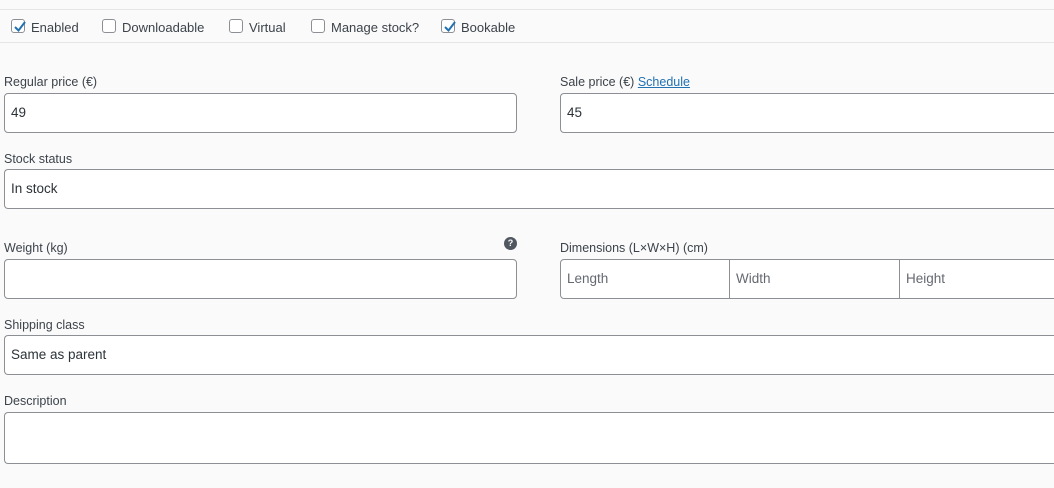  Describe the element at coordinates (260, 113) in the screenshot. I see `regular-price-input: 49` at that location.